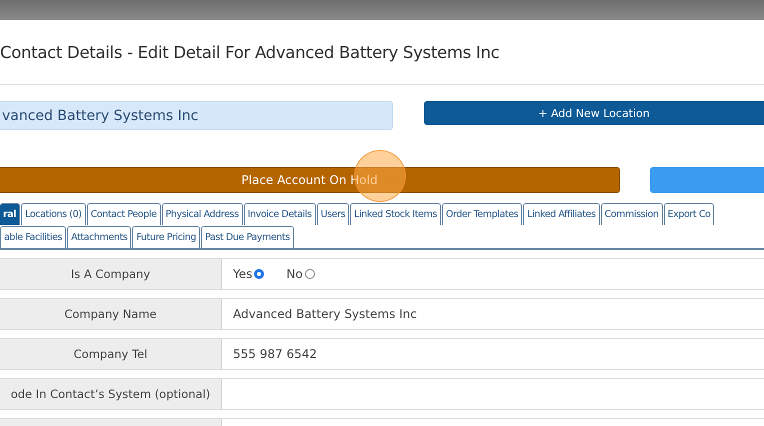 Image resolution: width=764 pixels, height=426 pixels. Describe the element at coordinates (250, 52) in the screenshot. I see `dialog-title: Contact Details - Edit Detail For Advanced Battery Systems Inc` at that location.